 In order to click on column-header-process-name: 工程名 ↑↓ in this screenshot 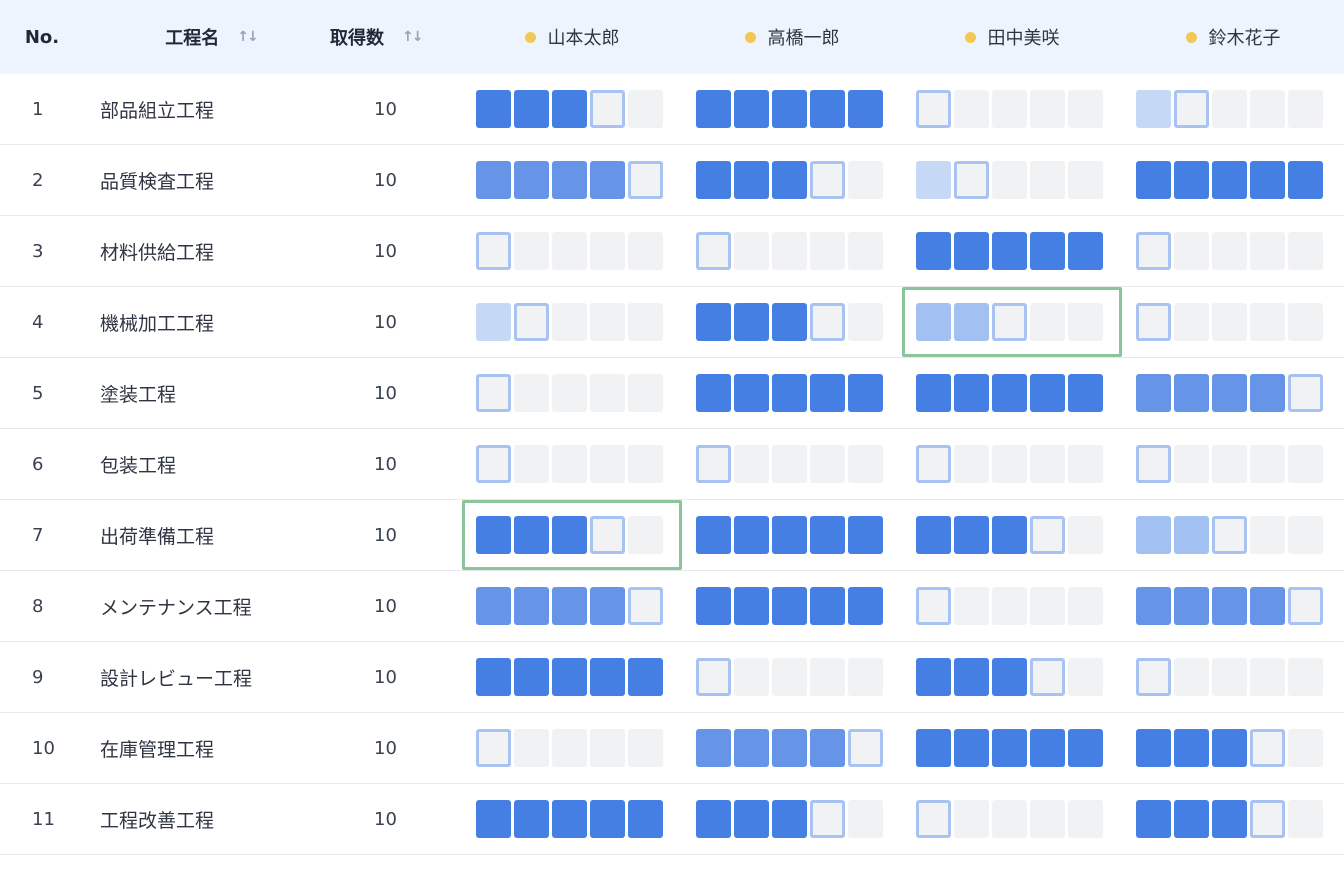, I will do `click(197, 37)`.